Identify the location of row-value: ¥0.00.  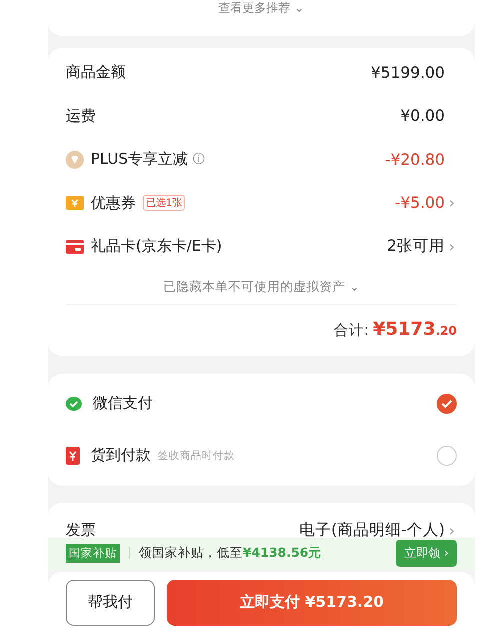
(422, 116).